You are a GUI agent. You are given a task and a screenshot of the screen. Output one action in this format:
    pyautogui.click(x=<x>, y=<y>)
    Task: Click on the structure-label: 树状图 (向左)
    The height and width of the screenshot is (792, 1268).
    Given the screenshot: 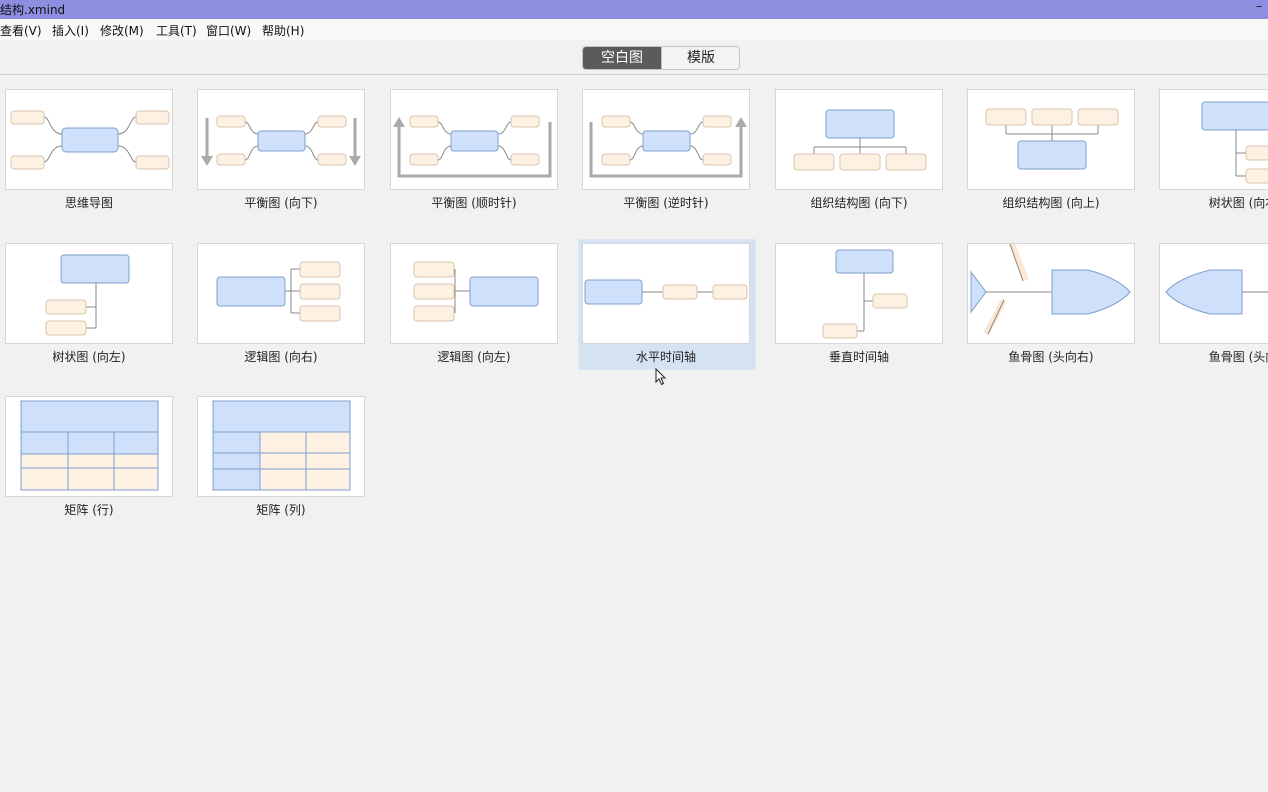 What is the action you would take?
    pyautogui.click(x=89, y=357)
    